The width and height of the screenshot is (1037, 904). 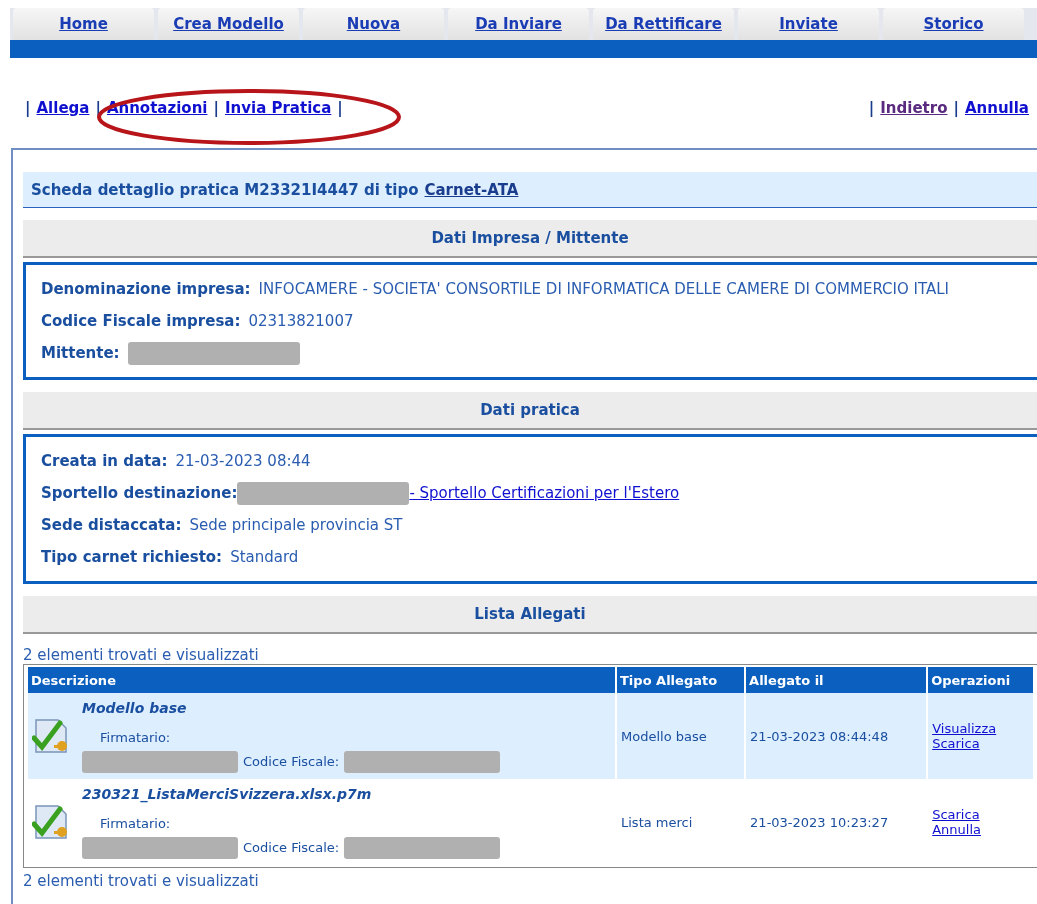 What do you see at coordinates (819, 822) in the screenshot?
I see `table-cell-text: 21-03-2023 10:23:27` at bounding box center [819, 822].